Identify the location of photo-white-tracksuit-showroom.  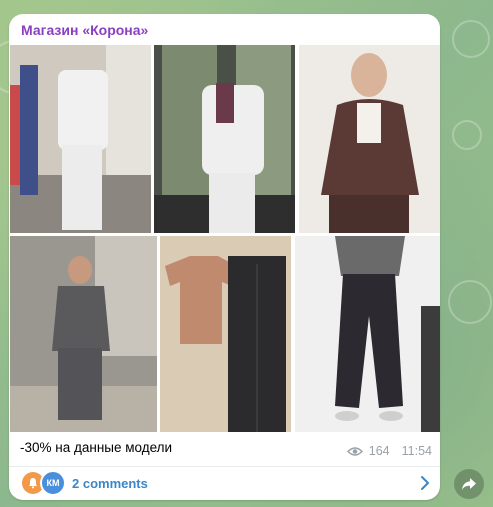
(80, 139).